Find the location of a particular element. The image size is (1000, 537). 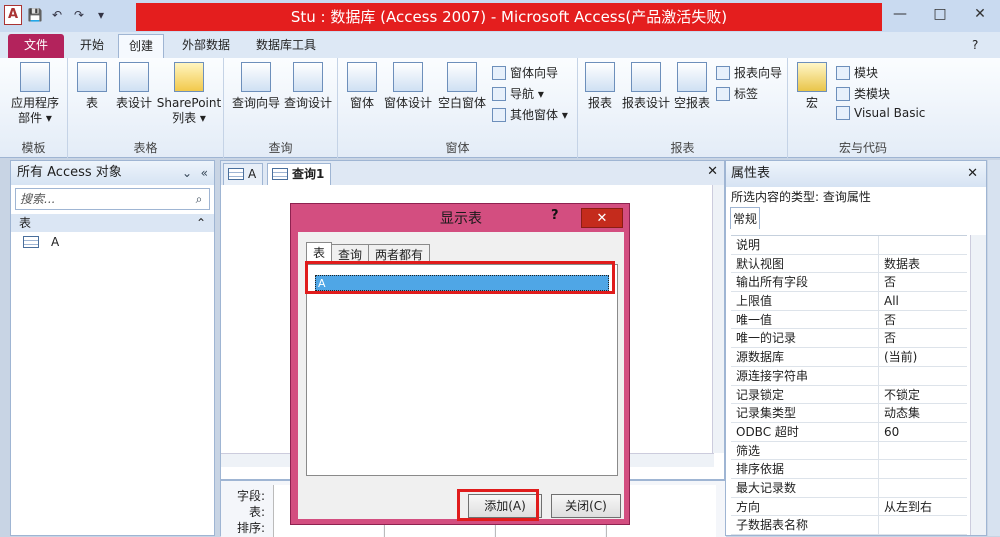

query-design-button: 查询设计 is located at coordinates (308, 86).